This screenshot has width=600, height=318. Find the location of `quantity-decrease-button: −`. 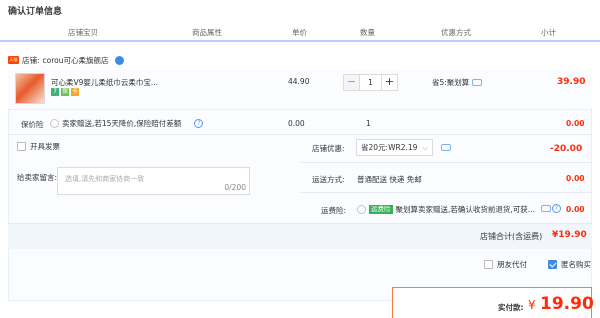

quantity-decrease-button: − is located at coordinates (352, 82).